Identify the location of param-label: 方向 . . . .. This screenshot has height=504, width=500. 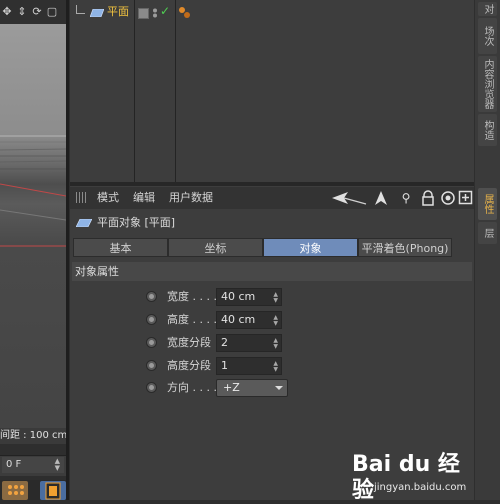
(192, 387).